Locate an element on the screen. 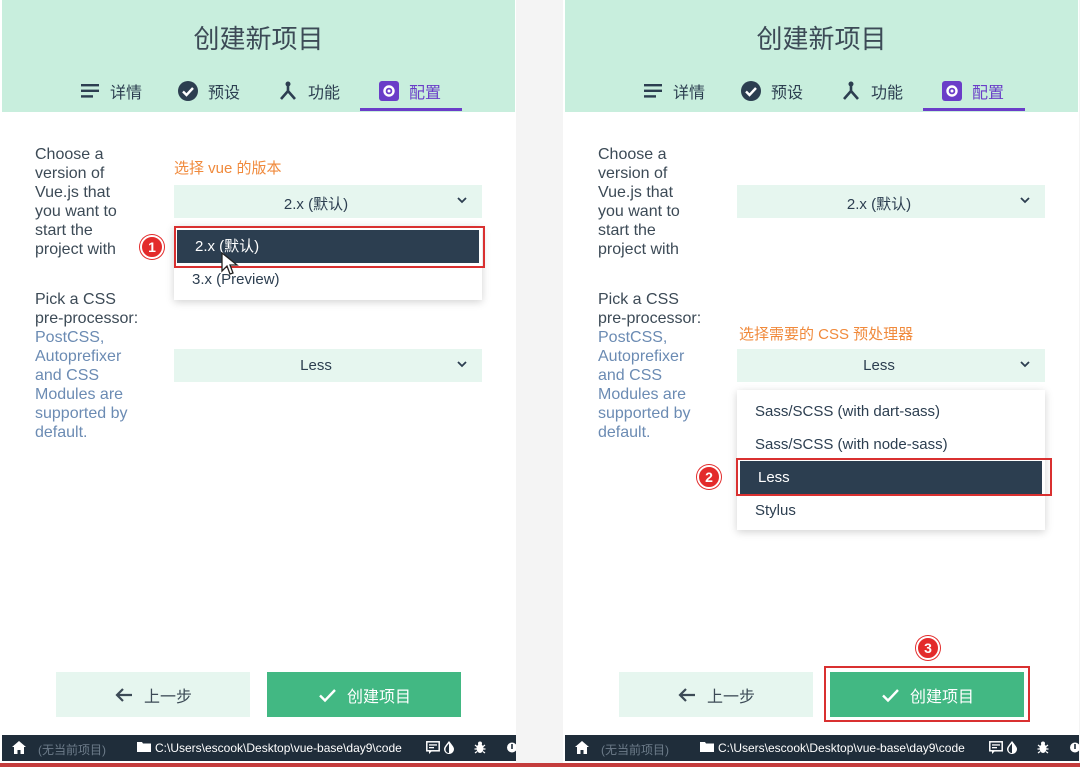 This screenshot has height=767, width=1080. step-badge: 1 is located at coordinates (152, 247).